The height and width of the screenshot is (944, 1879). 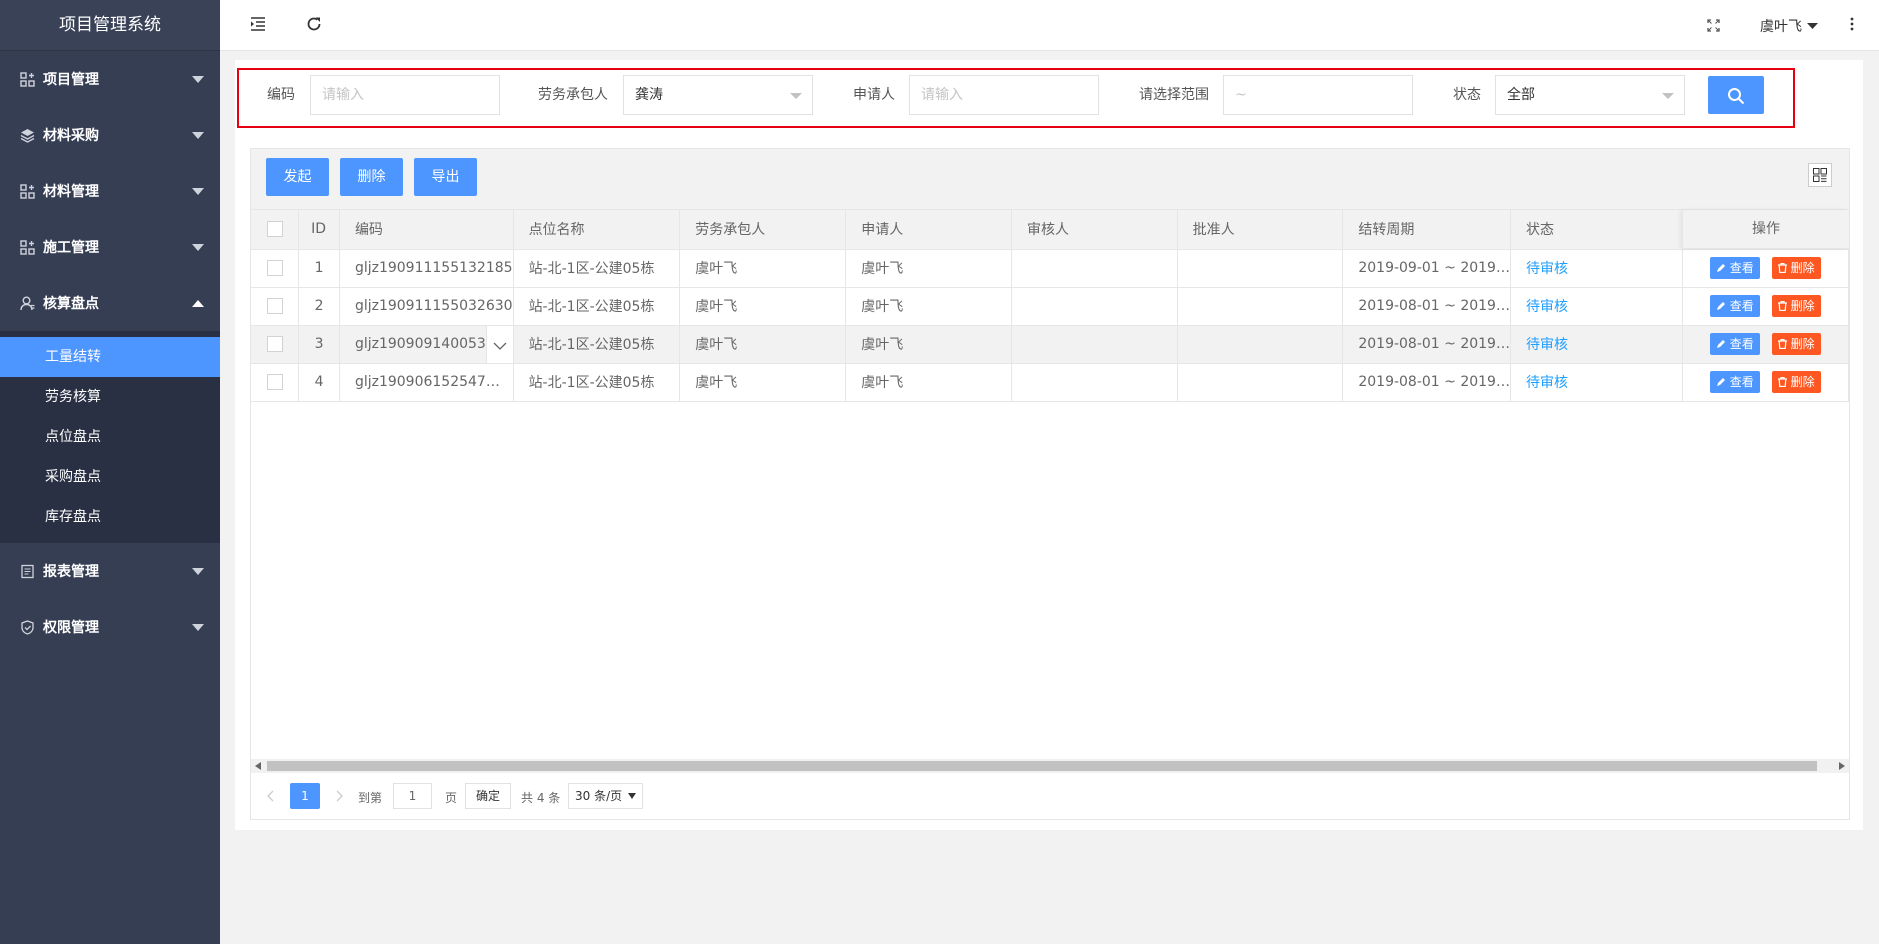 I want to click on sidebar-subitem-purchase-inventory: 采购盘点, so click(x=110, y=477).